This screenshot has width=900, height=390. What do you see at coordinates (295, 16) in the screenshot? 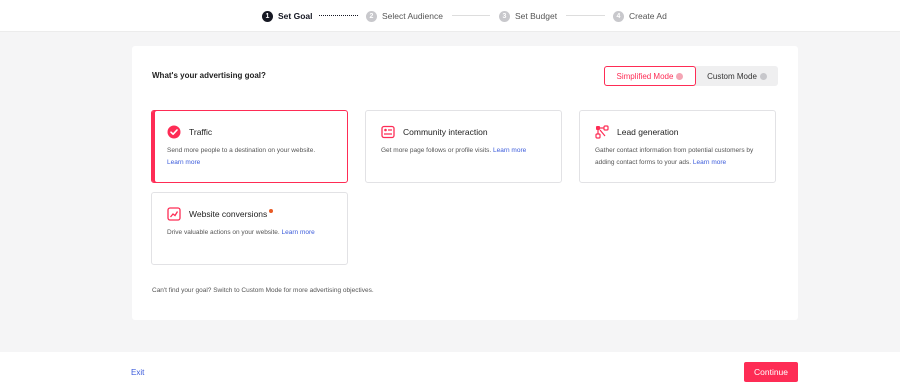
I see `step-label: Set Goal` at bounding box center [295, 16].